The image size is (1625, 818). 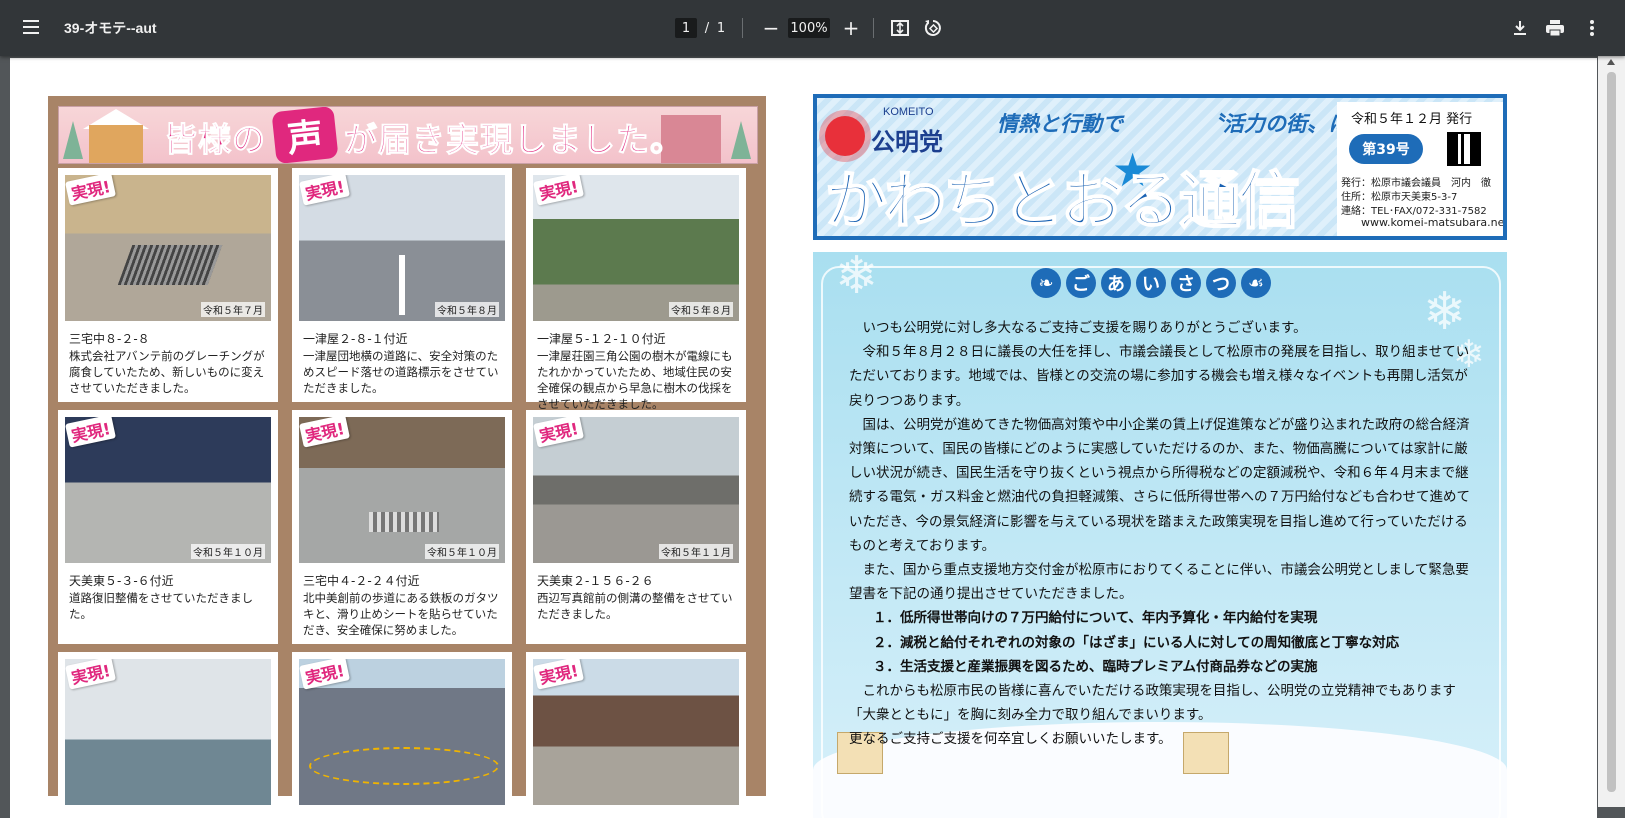 What do you see at coordinates (1399, 197) in the screenshot?
I see `address-line: 住所：松原市天美東5-3-7` at bounding box center [1399, 197].